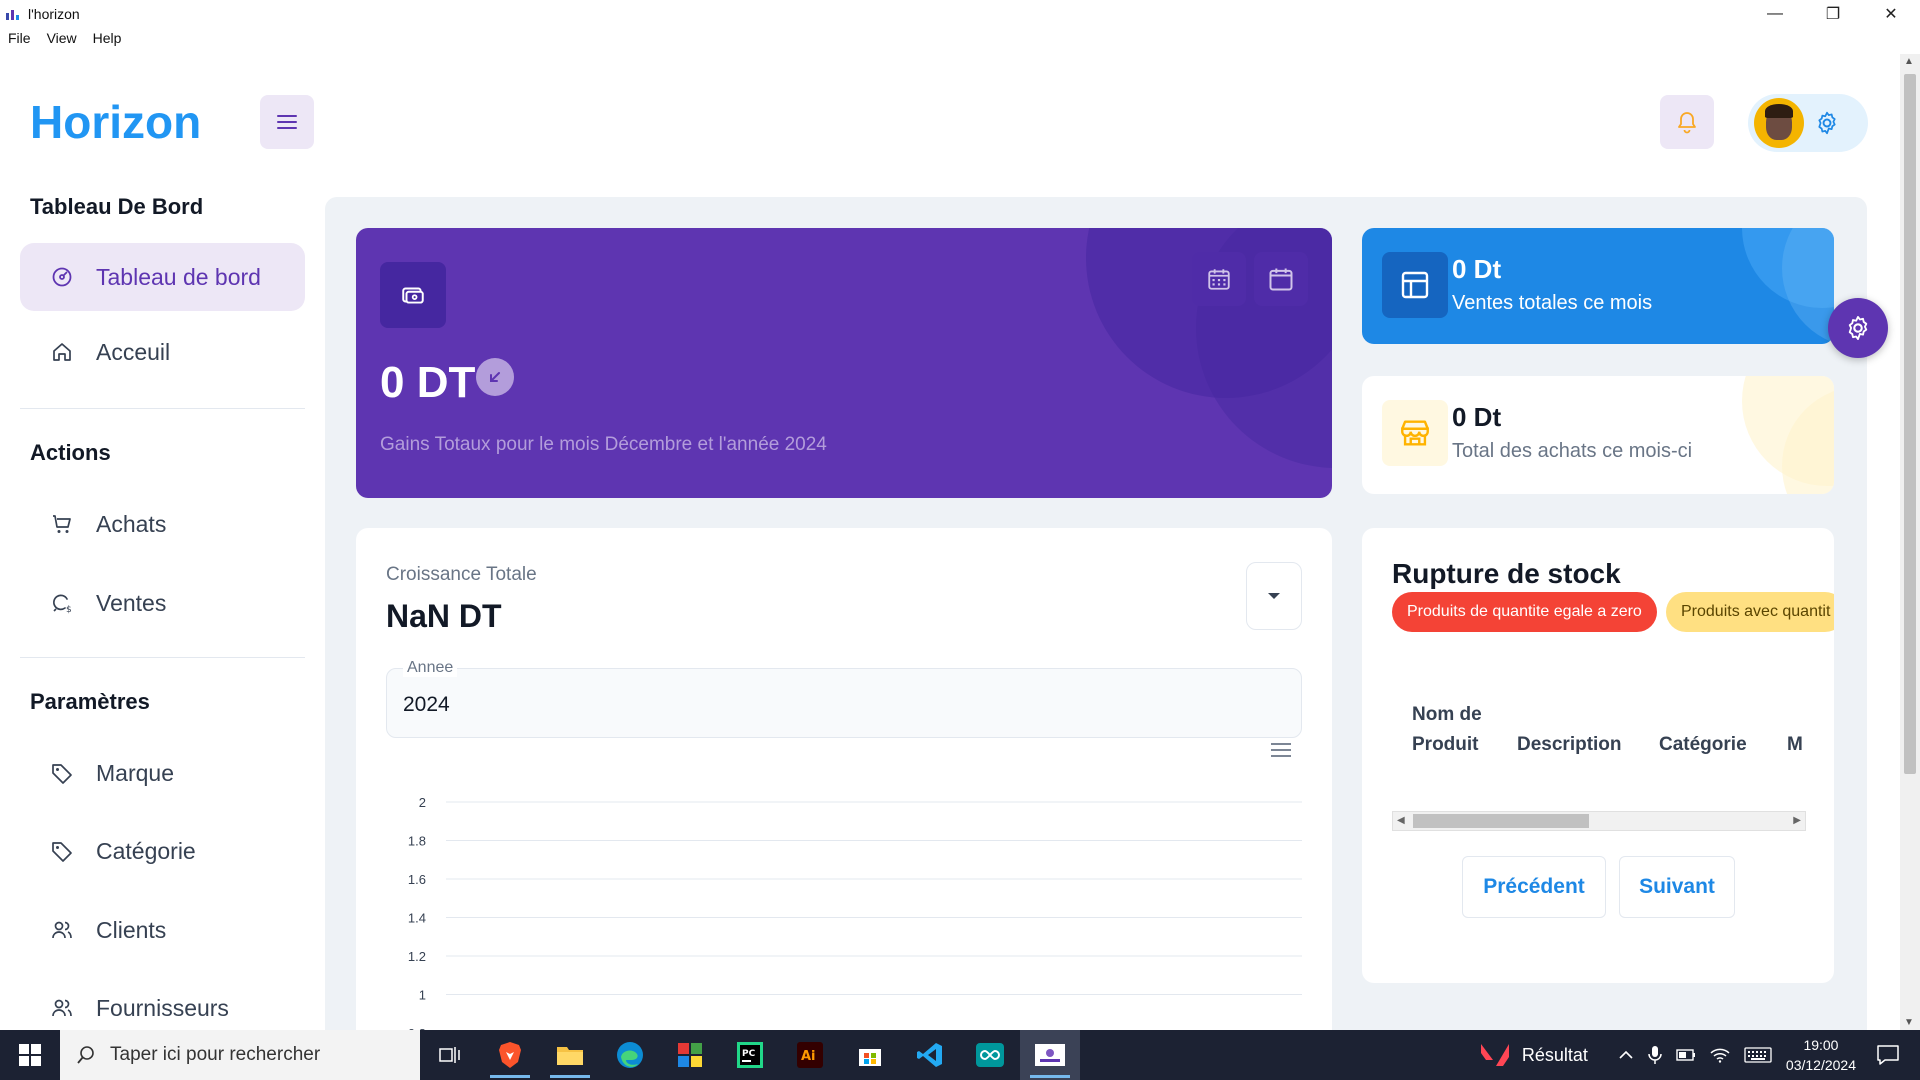 This screenshot has height=1080, width=1920. What do you see at coordinates (1524, 612) in the screenshot?
I see `chip-zero-quantity: Produits de quantite egale a zero` at bounding box center [1524, 612].